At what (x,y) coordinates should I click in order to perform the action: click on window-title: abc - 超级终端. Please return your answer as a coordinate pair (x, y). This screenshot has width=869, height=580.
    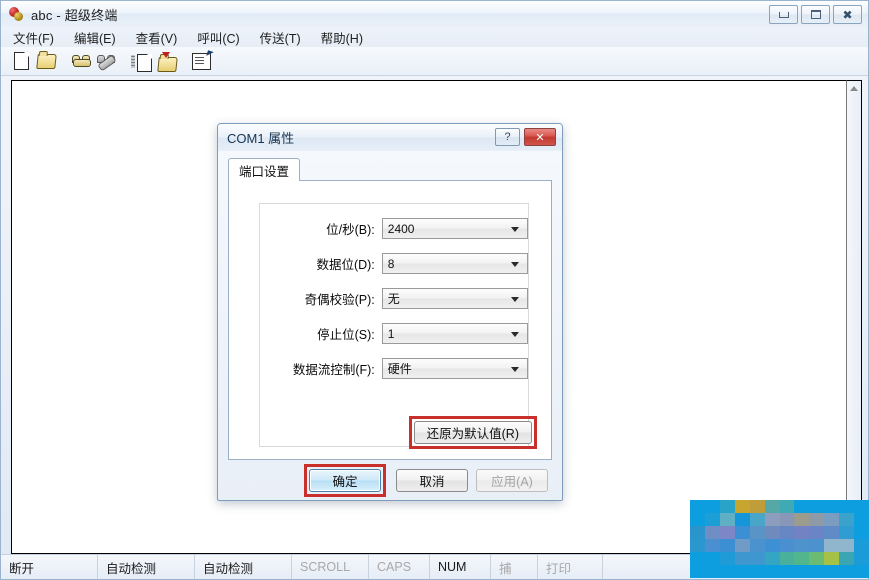
    Looking at the image, I should click on (74, 15).